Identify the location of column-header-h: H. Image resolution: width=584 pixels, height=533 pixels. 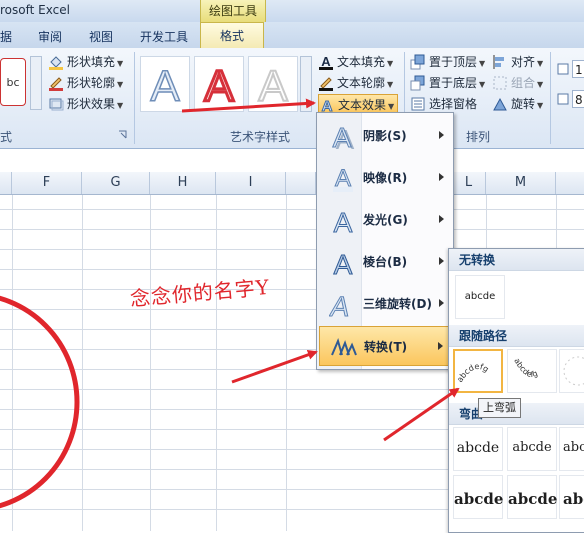
(183, 183).